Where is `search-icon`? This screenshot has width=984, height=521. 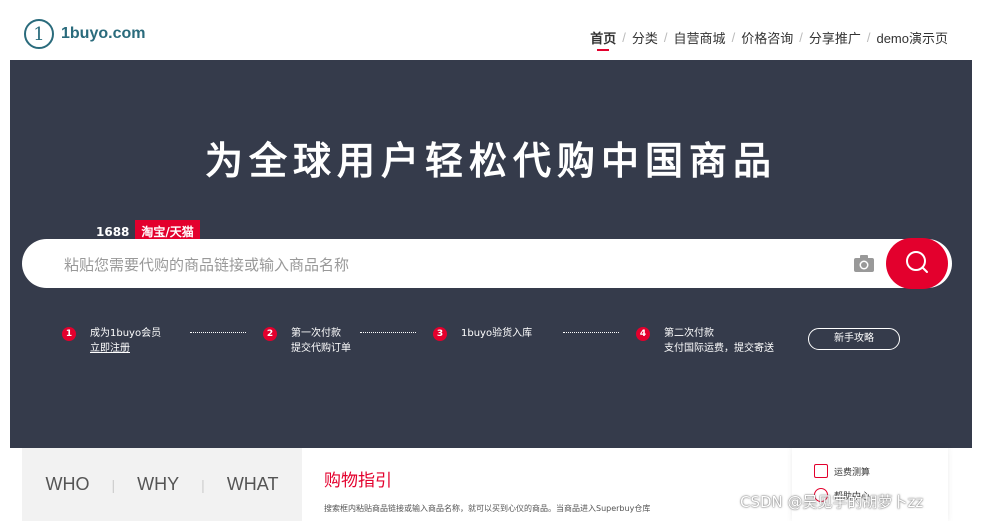 search-icon is located at coordinates (917, 264).